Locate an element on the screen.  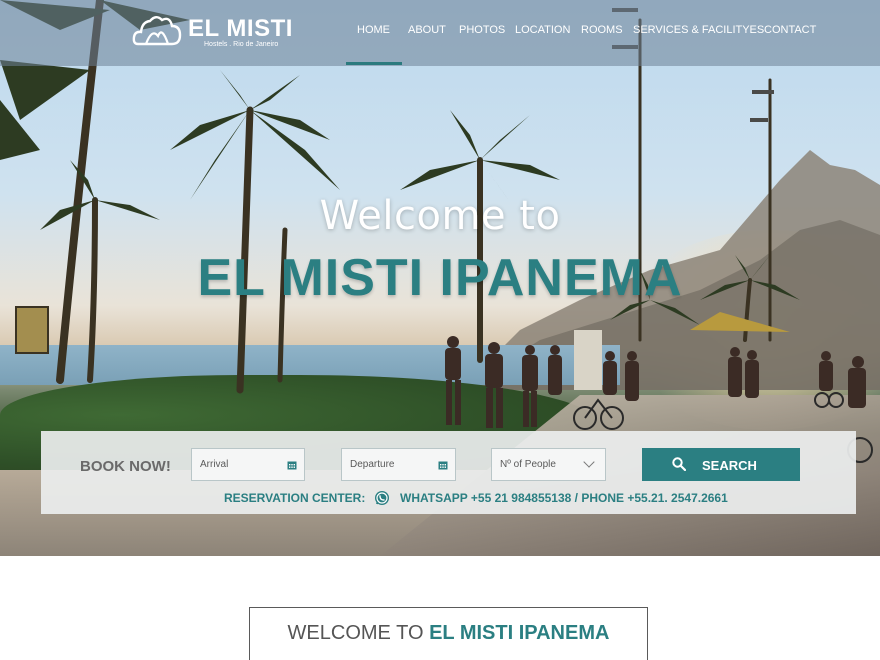
brand-name: EL MISTI is located at coordinates (240, 28).